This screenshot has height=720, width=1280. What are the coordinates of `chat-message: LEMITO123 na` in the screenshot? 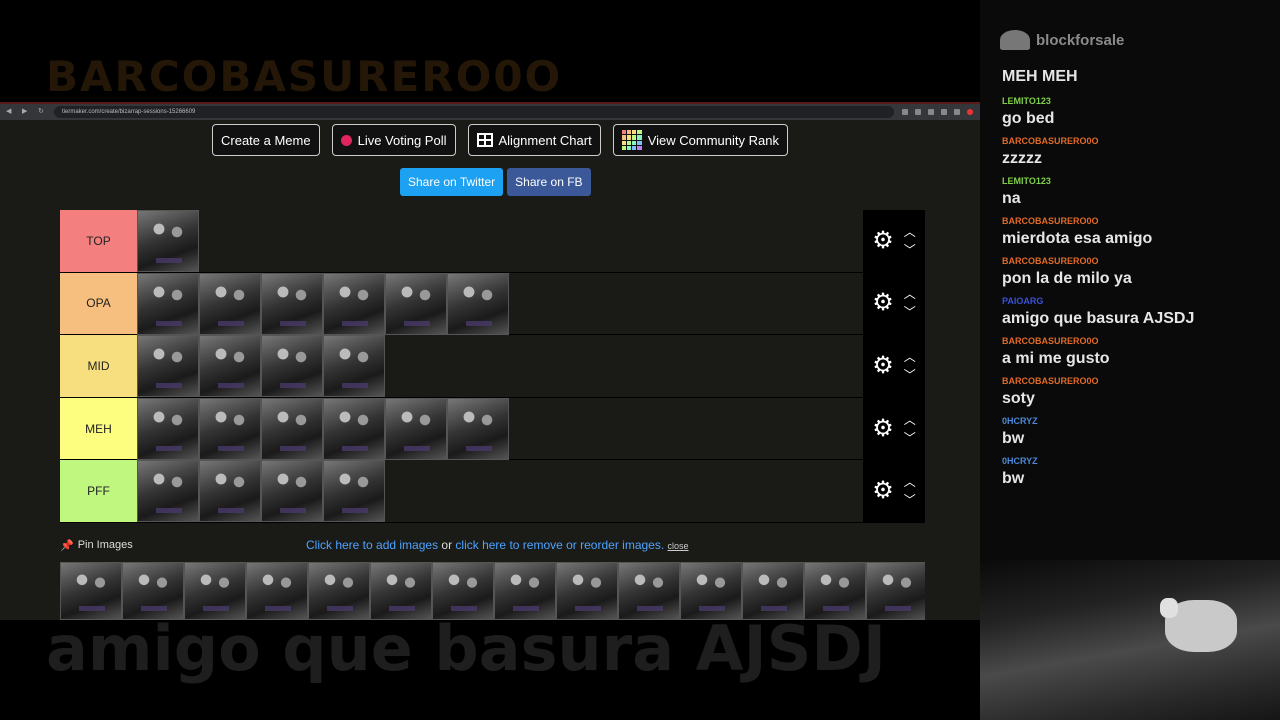 It's located at (1137, 192).